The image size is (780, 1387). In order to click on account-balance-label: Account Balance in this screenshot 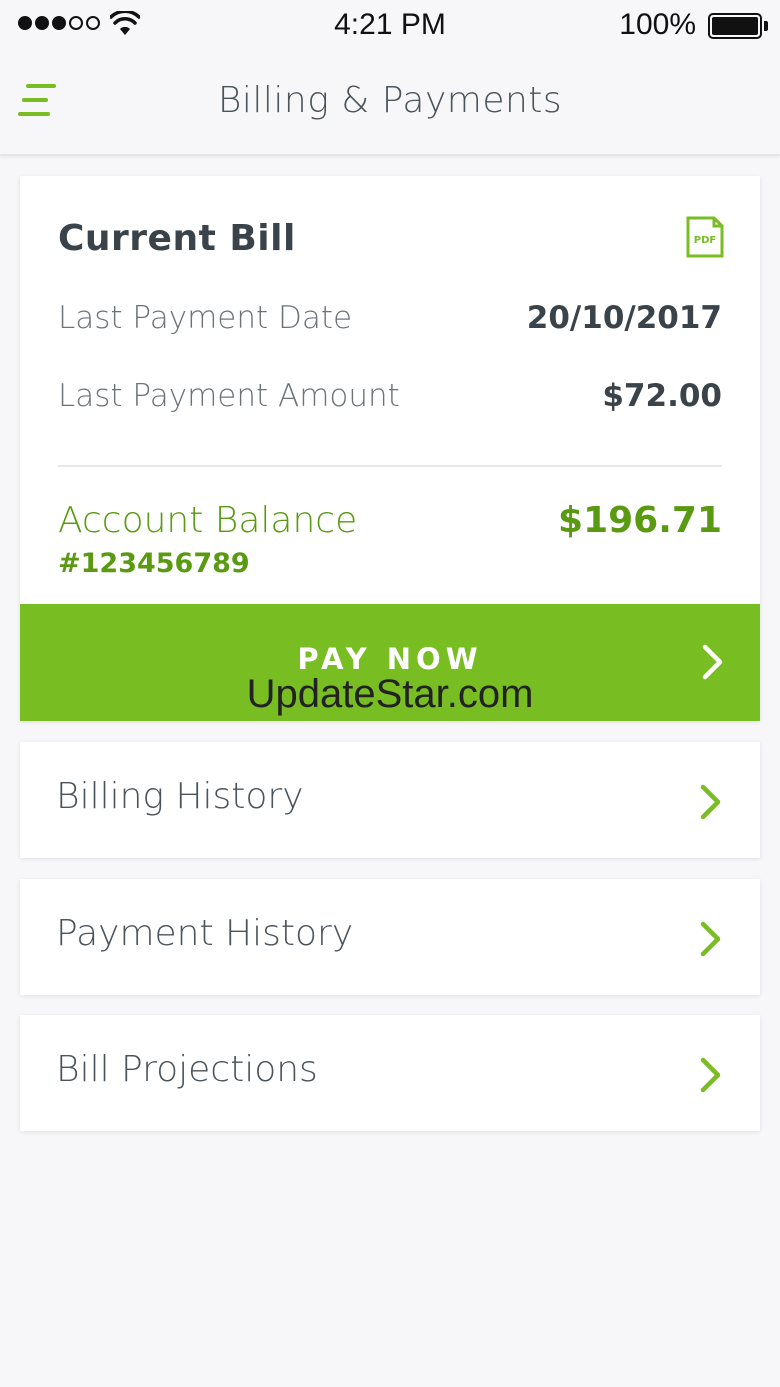, I will do `click(208, 520)`.